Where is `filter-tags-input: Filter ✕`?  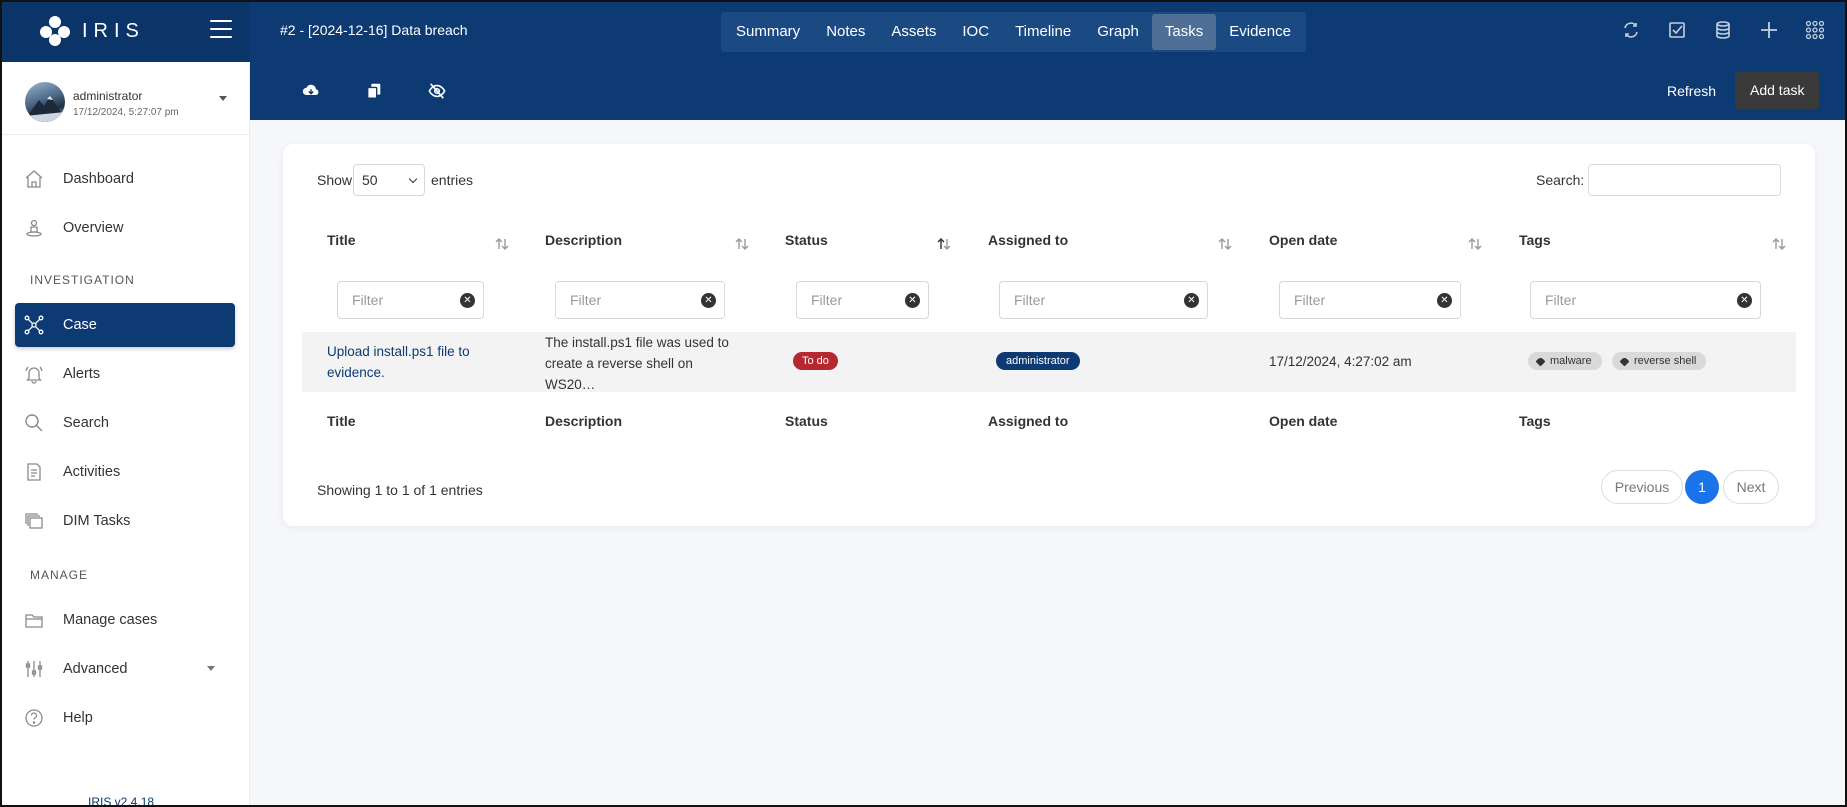 filter-tags-input: Filter ✕ is located at coordinates (1645, 300).